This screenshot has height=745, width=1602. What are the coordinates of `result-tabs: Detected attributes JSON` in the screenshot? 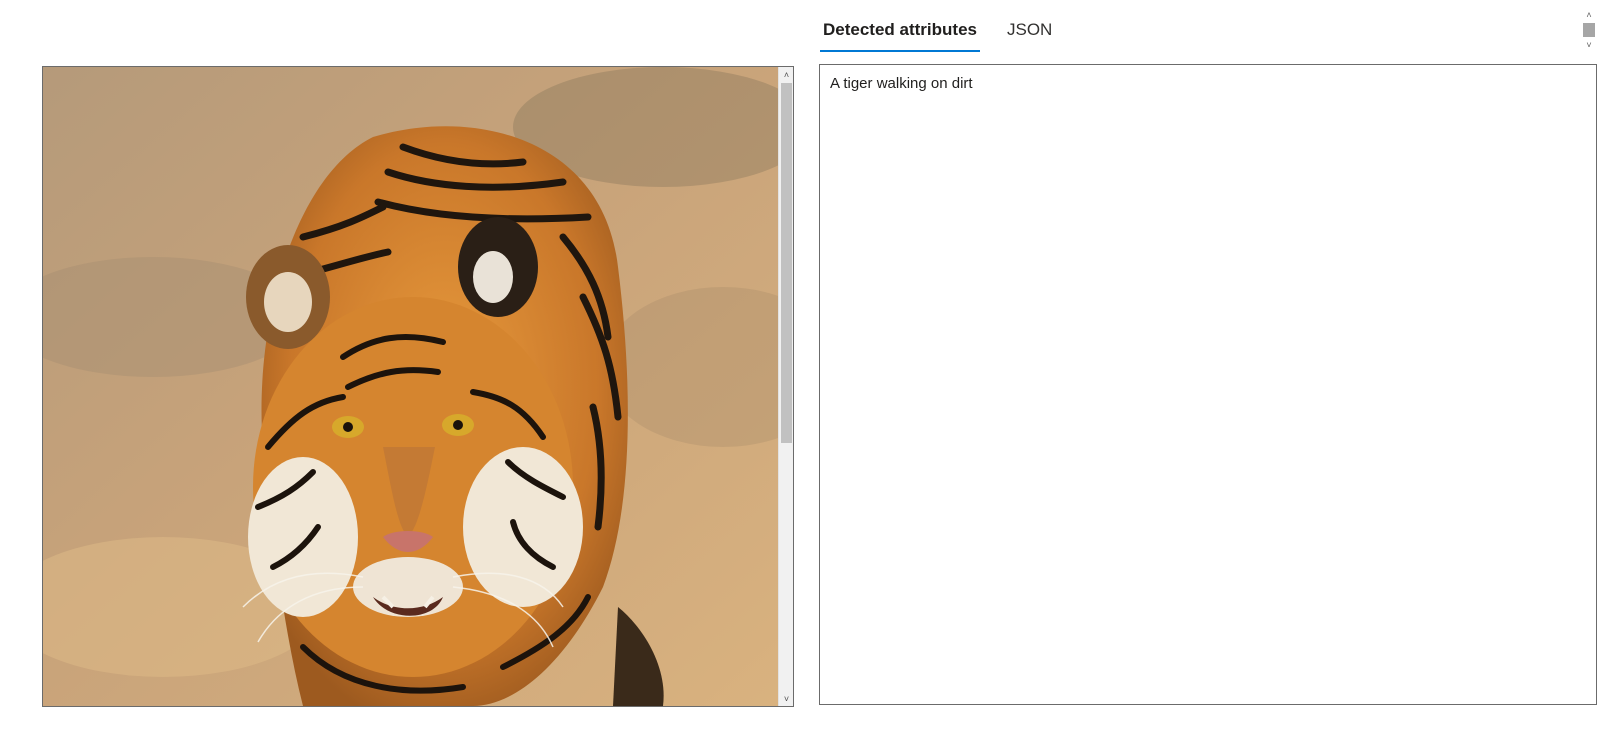 It's located at (949, 34).